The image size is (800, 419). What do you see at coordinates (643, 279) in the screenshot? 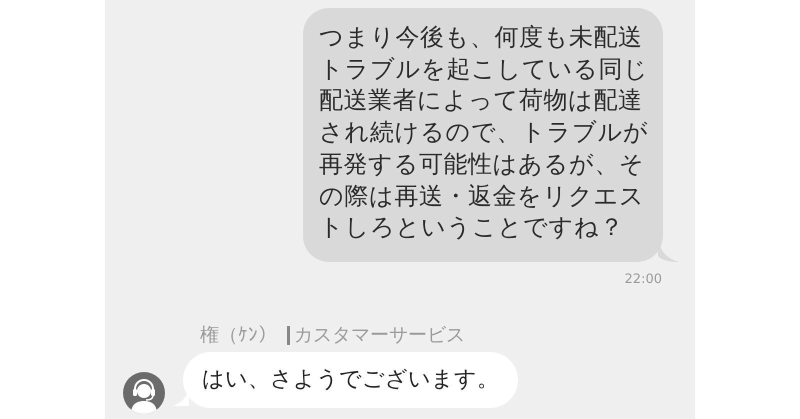
I see `timestamp: 22:00` at bounding box center [643, 279].